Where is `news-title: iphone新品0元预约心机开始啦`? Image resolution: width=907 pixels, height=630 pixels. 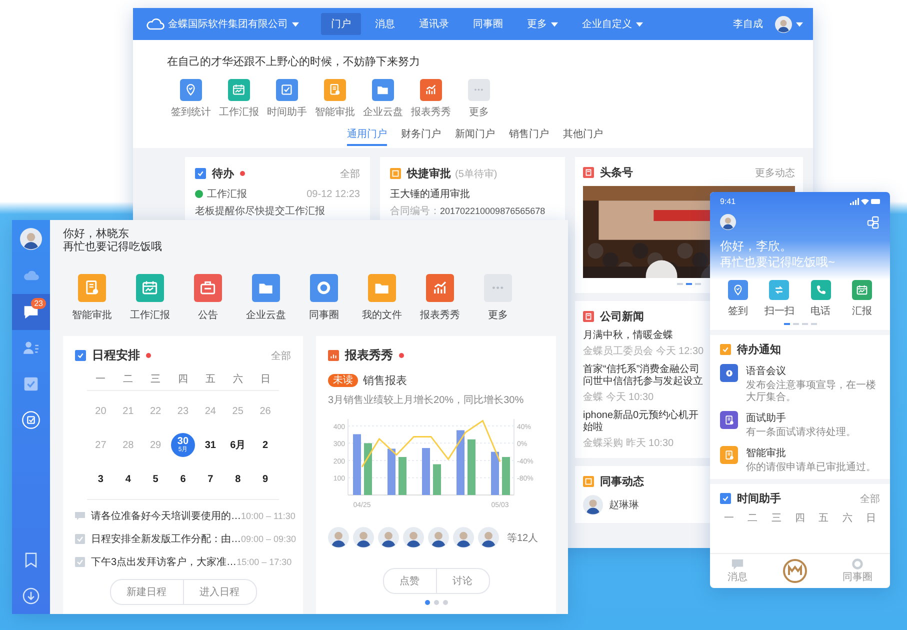
news-title: iphone新品0元预约心机开始啦 is located at coordinates (645, 422).